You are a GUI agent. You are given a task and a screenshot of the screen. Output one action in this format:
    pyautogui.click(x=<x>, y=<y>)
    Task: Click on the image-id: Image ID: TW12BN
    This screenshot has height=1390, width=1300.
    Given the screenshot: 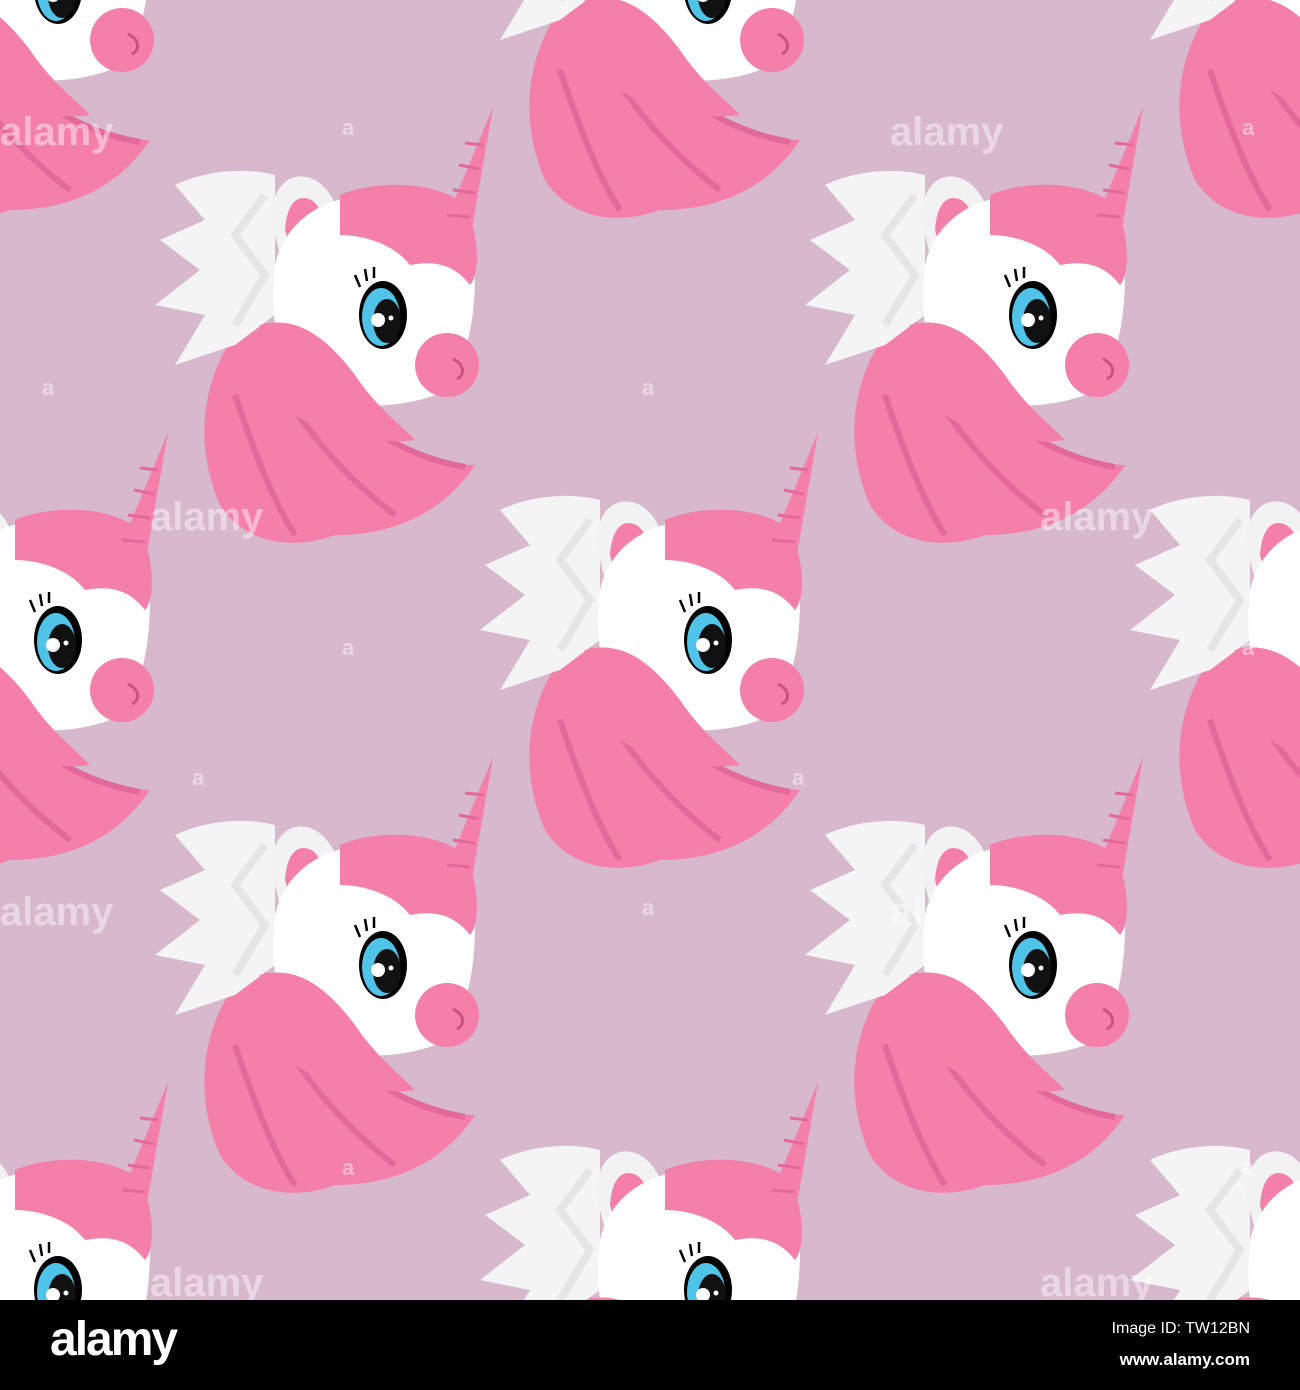 What is the action you would take?
    pyautogui.click(x=1180, y=1328)
    